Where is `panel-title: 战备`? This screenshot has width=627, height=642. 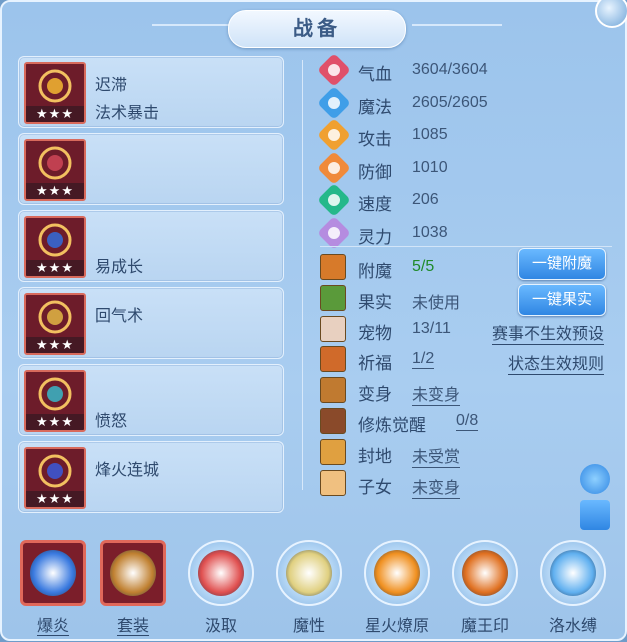 panel-title: 战备 is located at coordinates (317, 29).